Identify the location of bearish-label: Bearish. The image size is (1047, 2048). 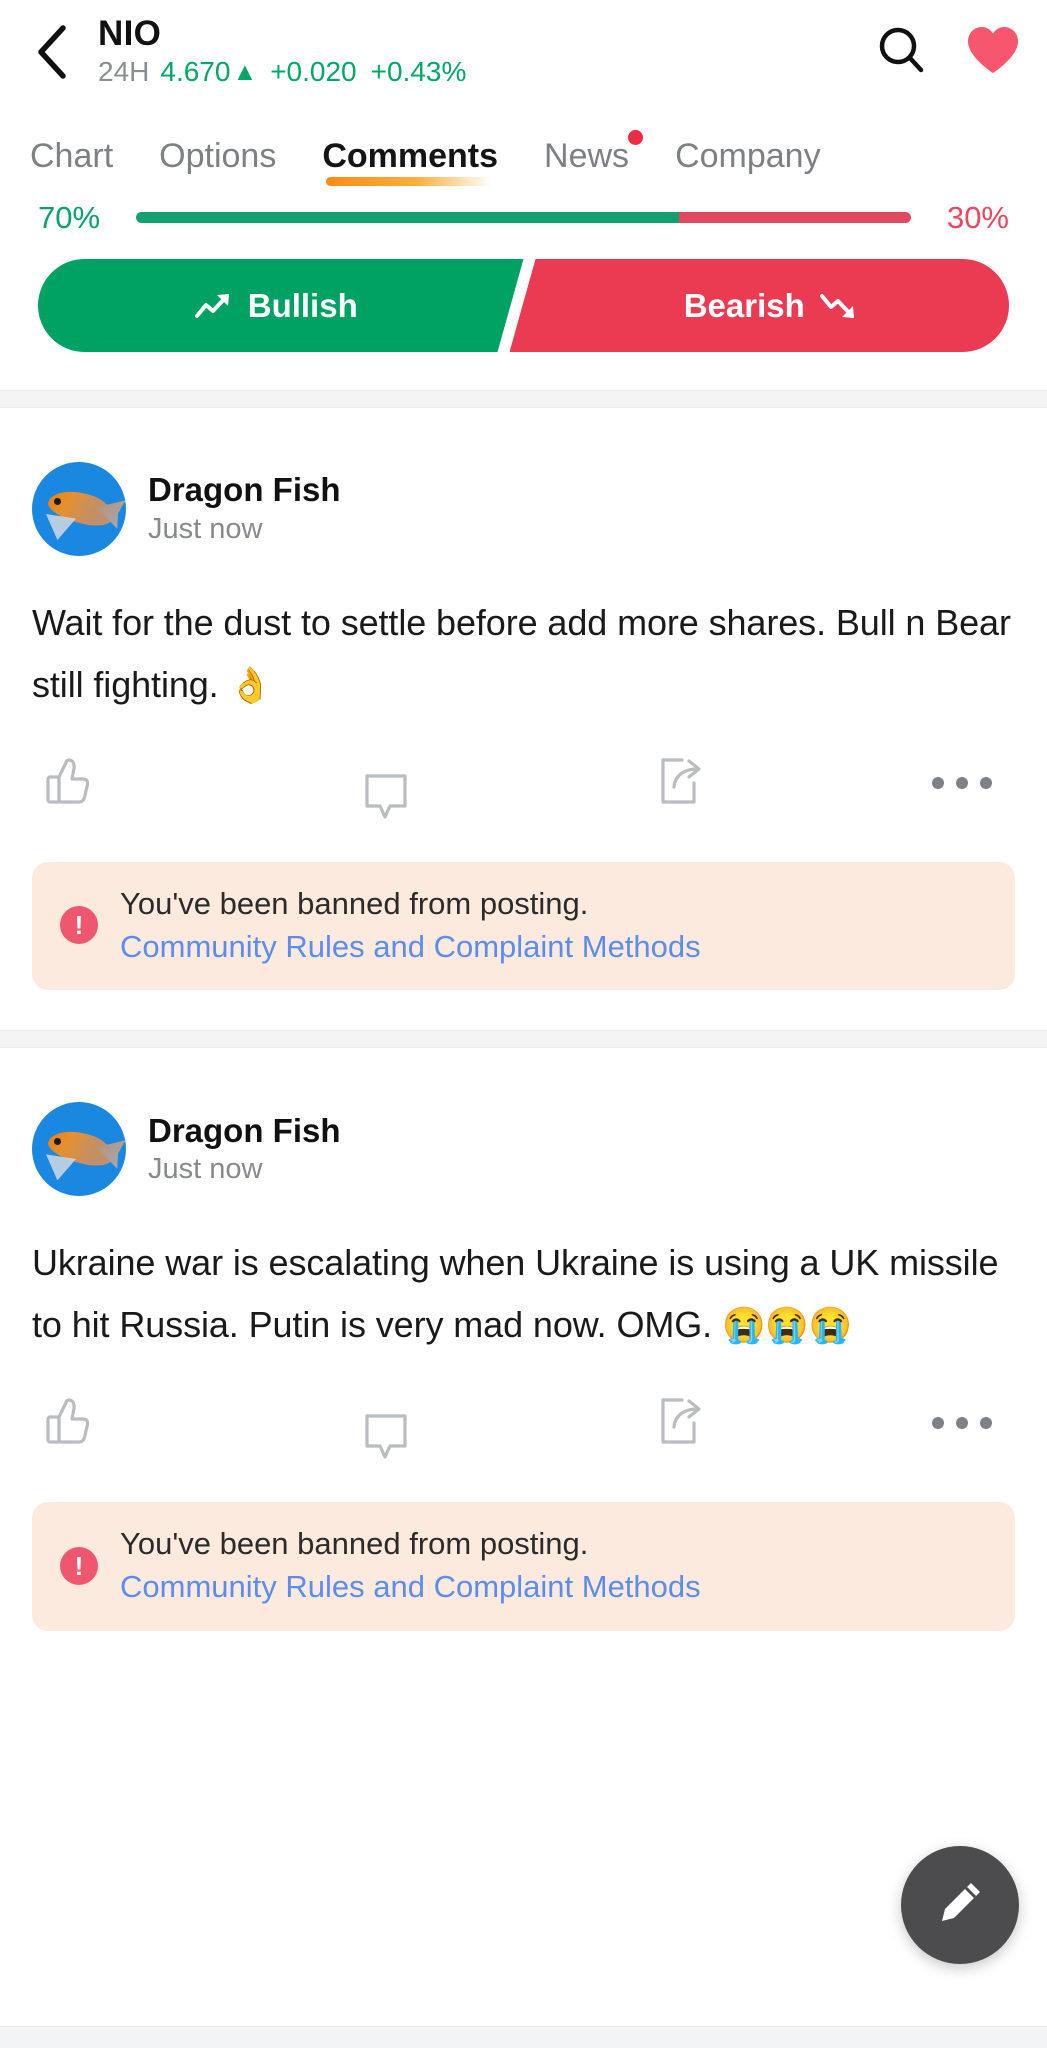
(744, 305).